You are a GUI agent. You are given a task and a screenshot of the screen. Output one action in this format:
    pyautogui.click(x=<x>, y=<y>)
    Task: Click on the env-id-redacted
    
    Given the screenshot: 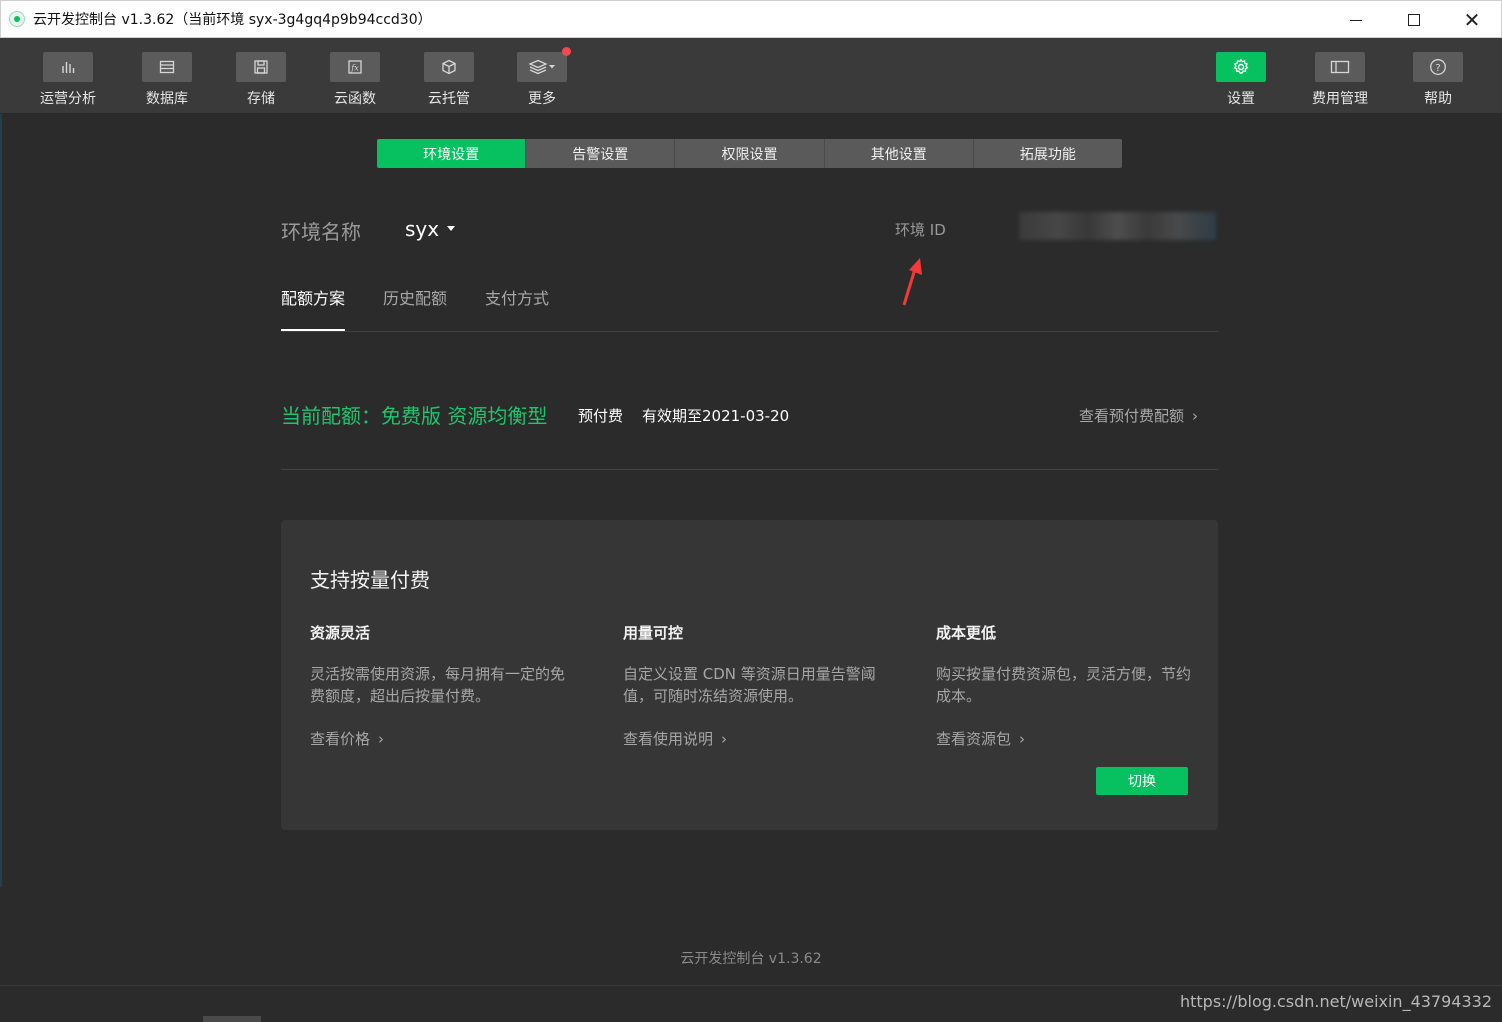 What is the action you would take?
    pyautogui.click(x=1117, y=226)
    